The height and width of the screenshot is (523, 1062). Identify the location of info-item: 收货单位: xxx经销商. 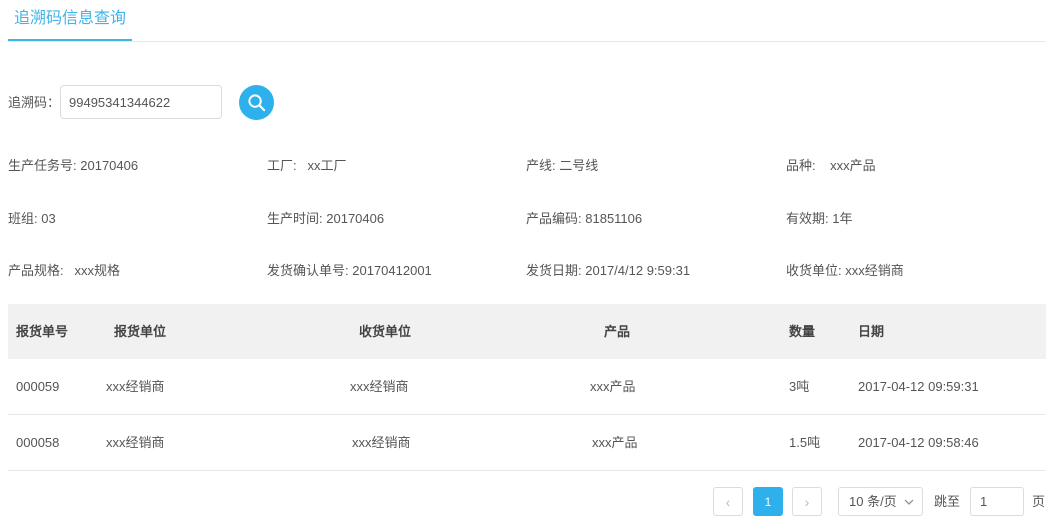
(845, 271).